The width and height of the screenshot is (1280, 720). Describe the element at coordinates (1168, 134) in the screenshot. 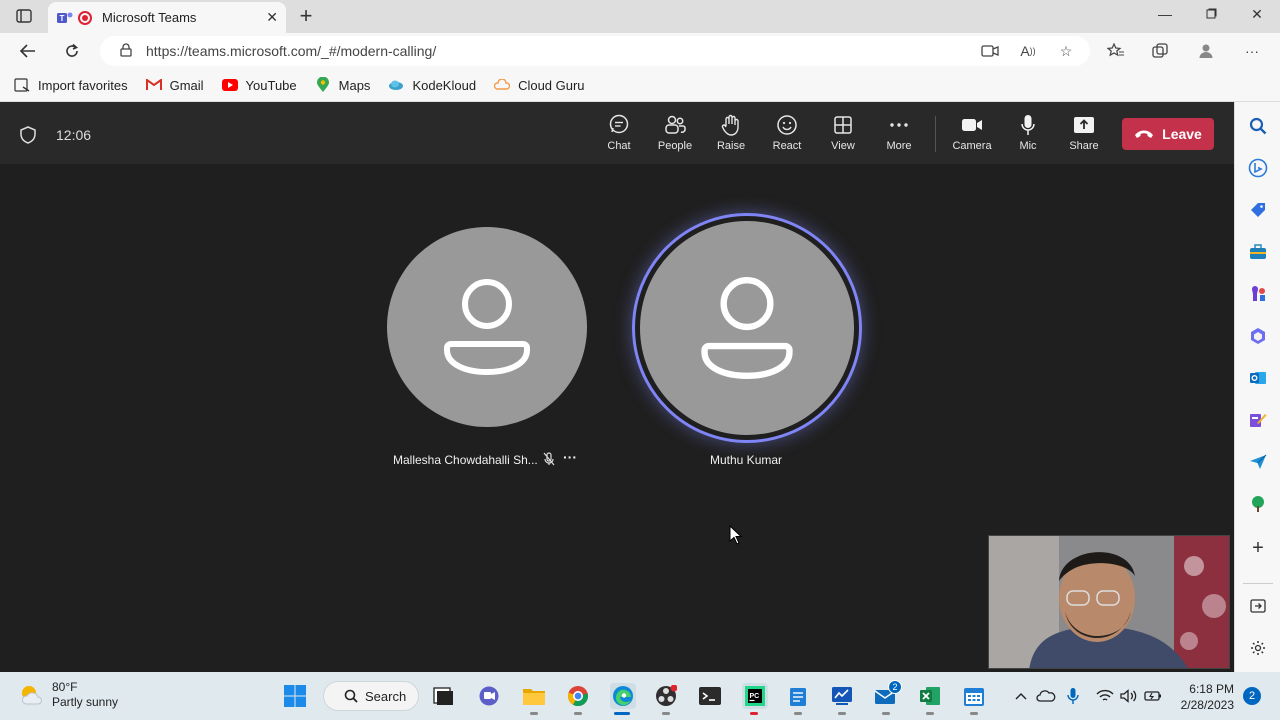

I see `leave-button: Leave` at that location.